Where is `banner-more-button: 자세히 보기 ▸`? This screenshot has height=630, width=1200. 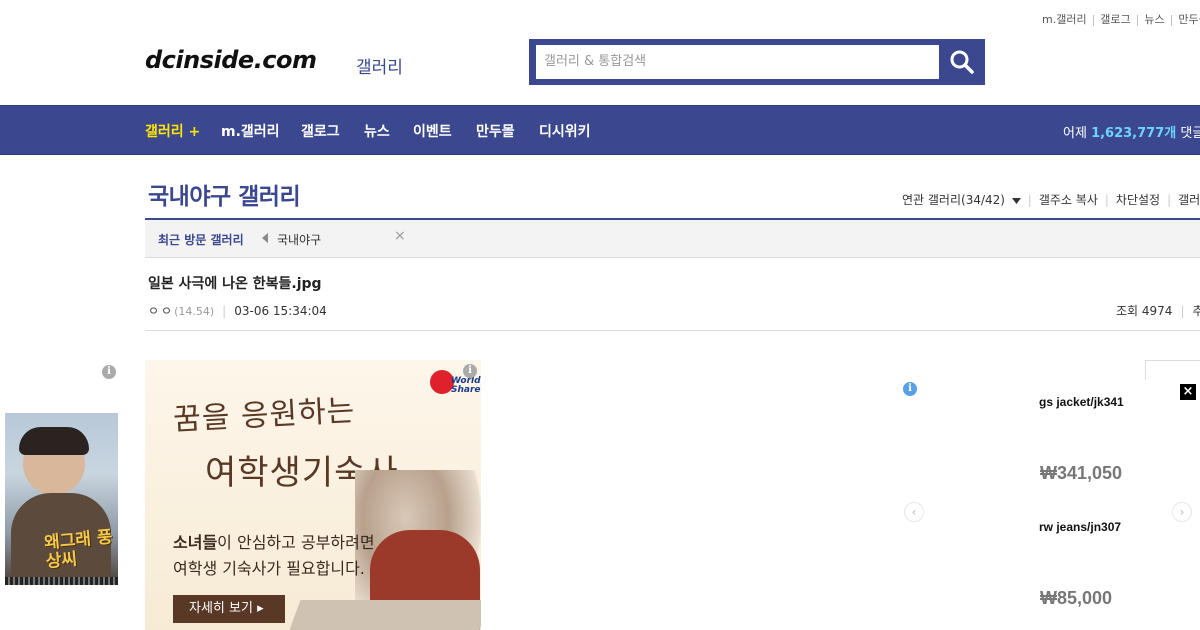
banner-more-button: 자세히 보기 ▸ is located at coordinates (229, 609).